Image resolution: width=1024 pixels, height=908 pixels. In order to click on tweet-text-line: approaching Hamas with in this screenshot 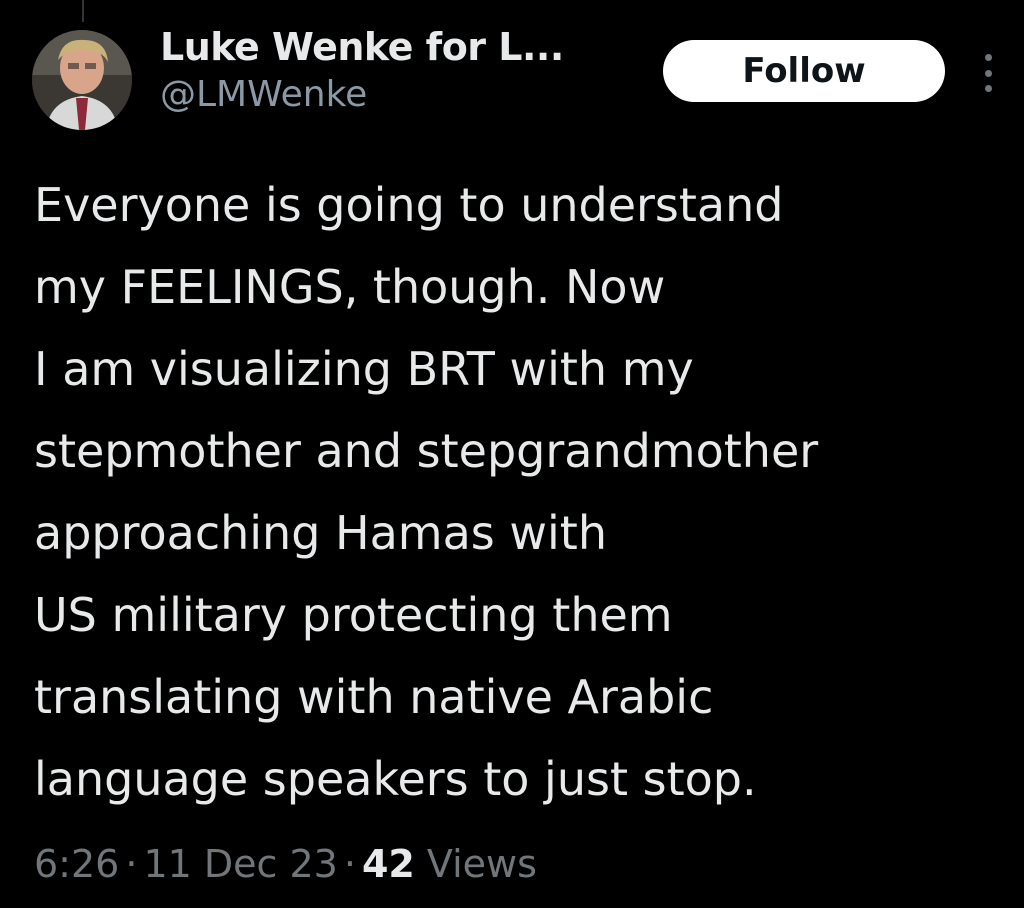, I will do `click(320, 533)`.